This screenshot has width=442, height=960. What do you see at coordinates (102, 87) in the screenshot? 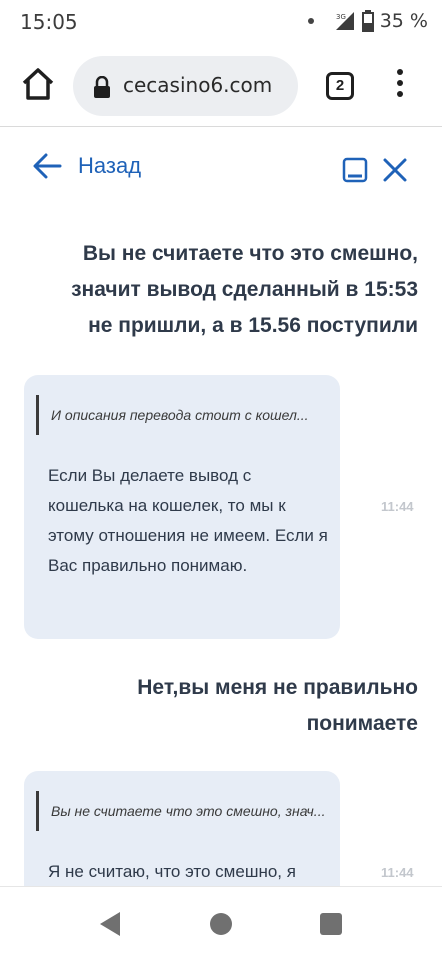
I see `lock-icon` at bounding box center [102, 87].